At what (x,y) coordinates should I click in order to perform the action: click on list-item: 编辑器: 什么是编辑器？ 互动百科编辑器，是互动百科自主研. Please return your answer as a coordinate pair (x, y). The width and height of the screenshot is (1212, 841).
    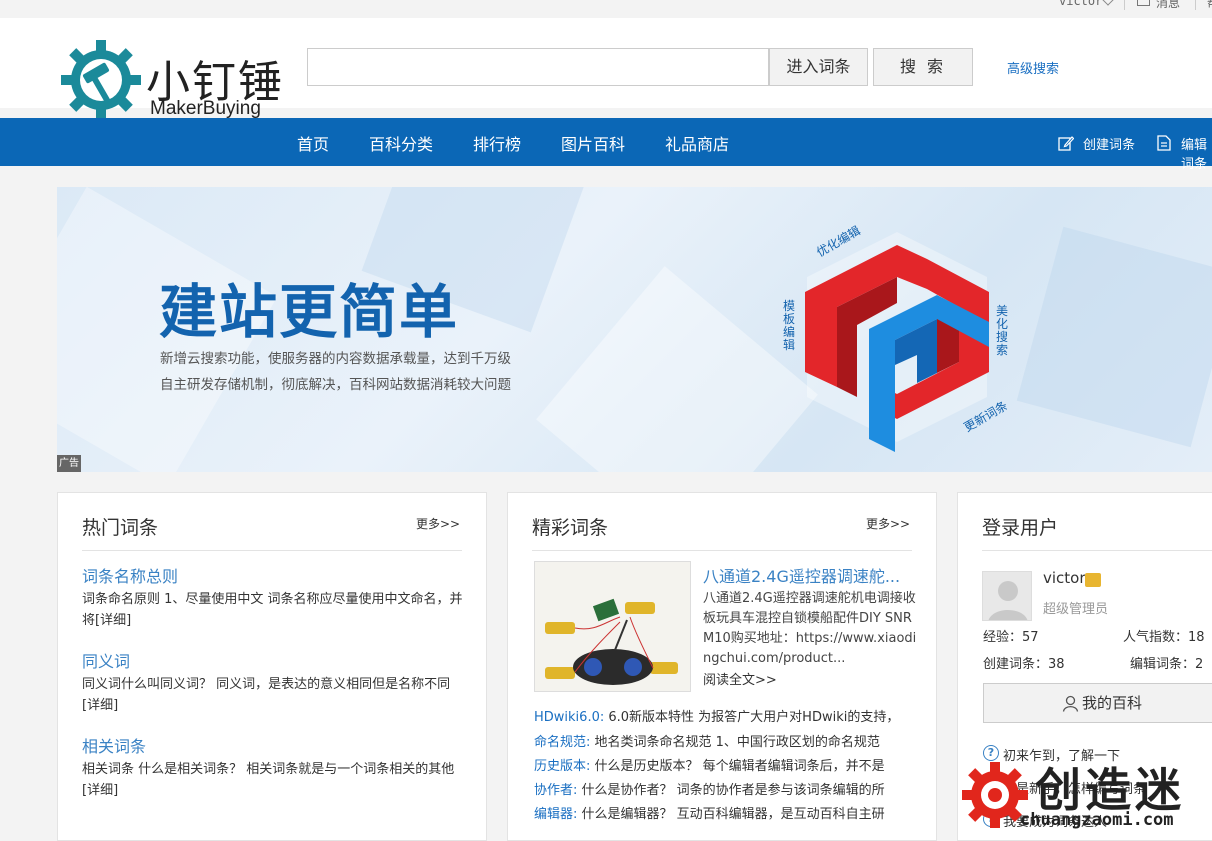
    Looking at the image, I should click on (724, 812).